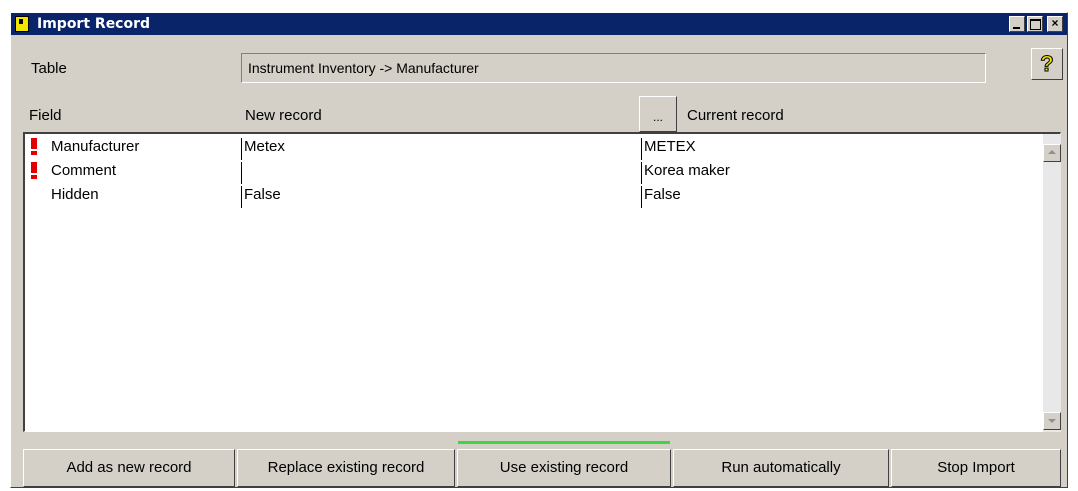 The image size is (1078, 491). Describe the element at coordinates (242, 173) in the screenshot. I see `new-value` at that location.